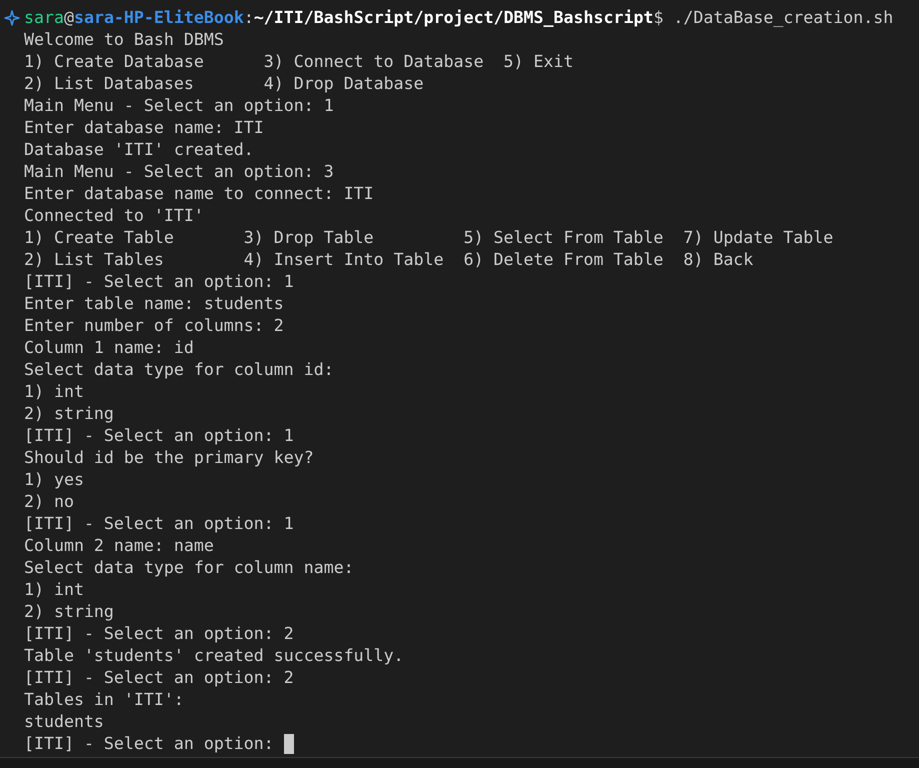 The width and height of the screenshot is (919, 768). Describe the element at coordinates (119, 546) in the screenshot. I see `terminal-line: Column 2 name: name` at that location.